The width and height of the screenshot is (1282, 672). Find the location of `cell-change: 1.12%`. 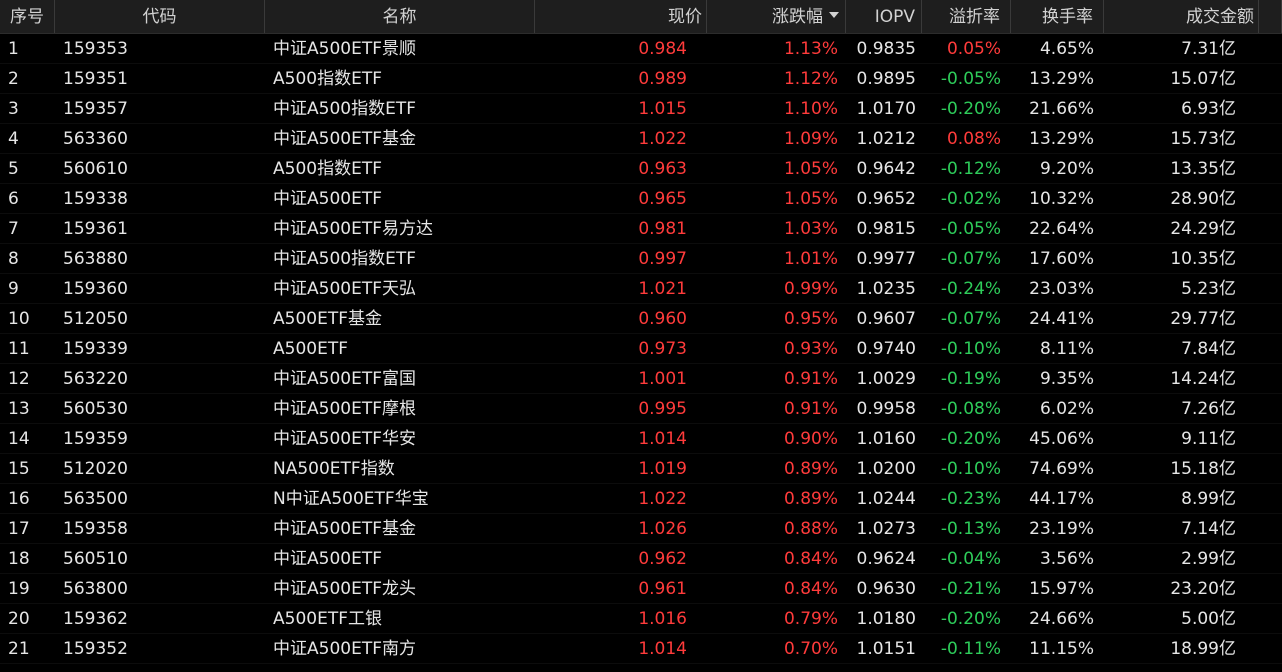

cell-change: 1.12% is located at coordinates (810, 79).